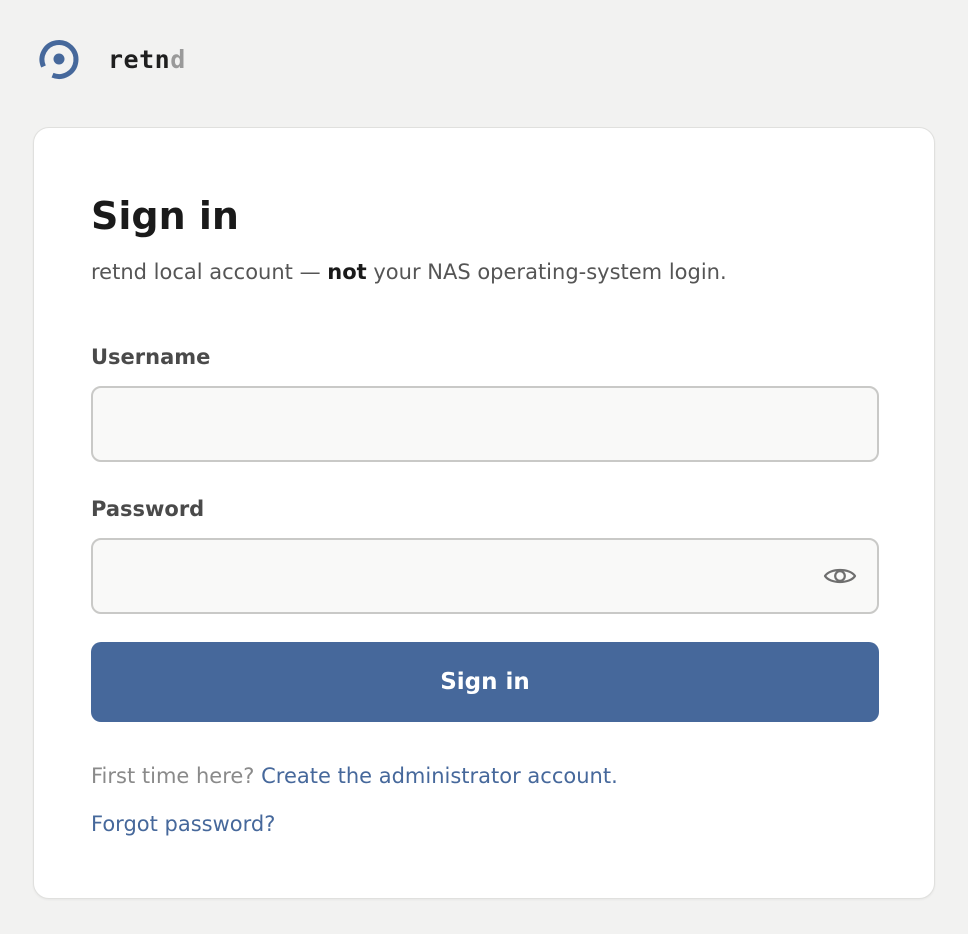 This screenshot has width=968, height=934. Describe the element at coordinates (139, 59) in the screenshot. I see `brand-name-main: retn` at that location.